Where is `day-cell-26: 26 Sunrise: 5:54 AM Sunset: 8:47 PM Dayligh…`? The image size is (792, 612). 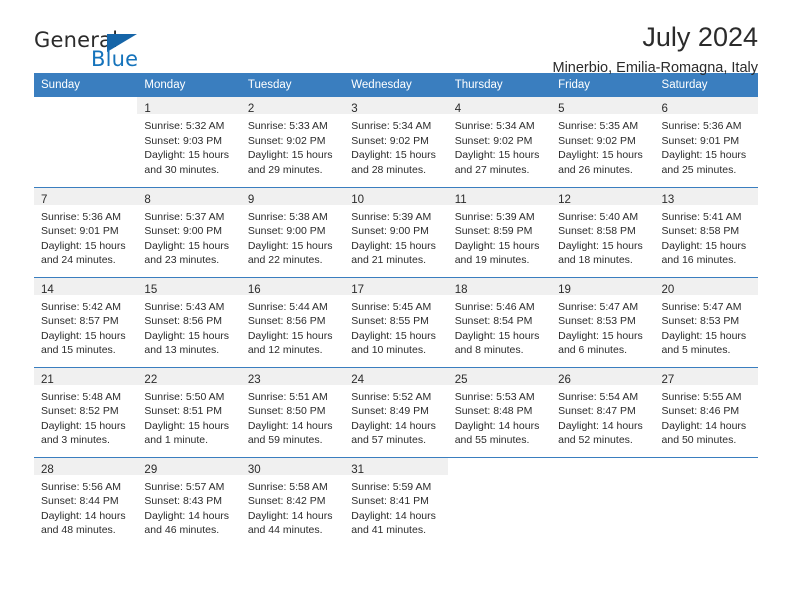
day-cell-26: 26 Sunrise: 5:54 AM Sunset: 8:47 PM Dayligh… is located at coordinates (603, 412).